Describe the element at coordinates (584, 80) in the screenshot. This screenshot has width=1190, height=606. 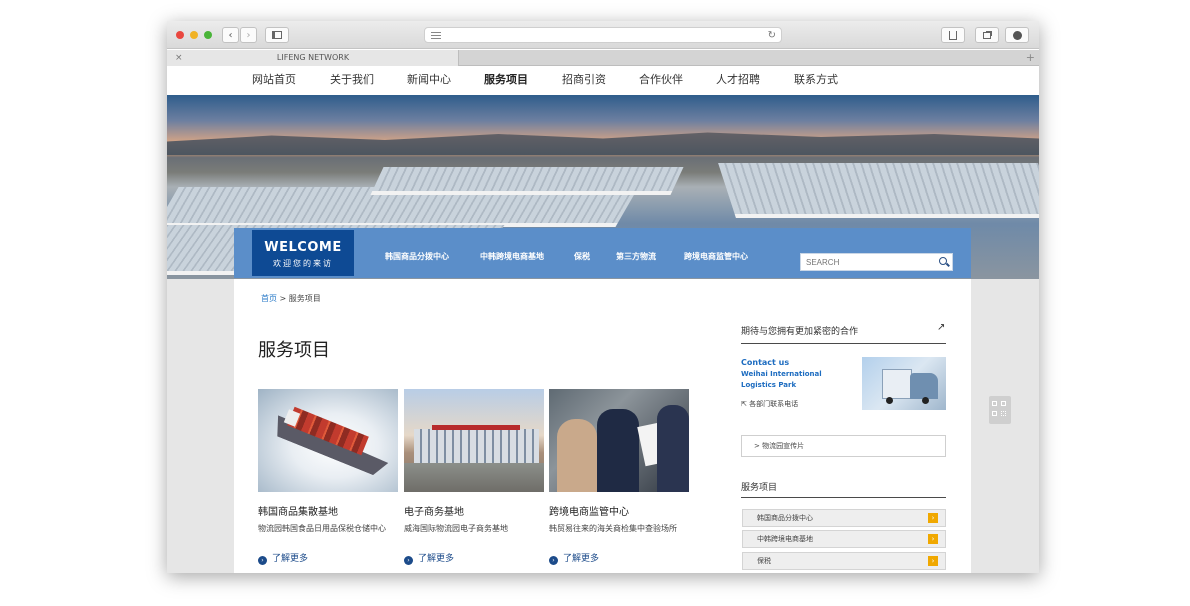
I see `nav-item-investment: 招商引资` at that location.